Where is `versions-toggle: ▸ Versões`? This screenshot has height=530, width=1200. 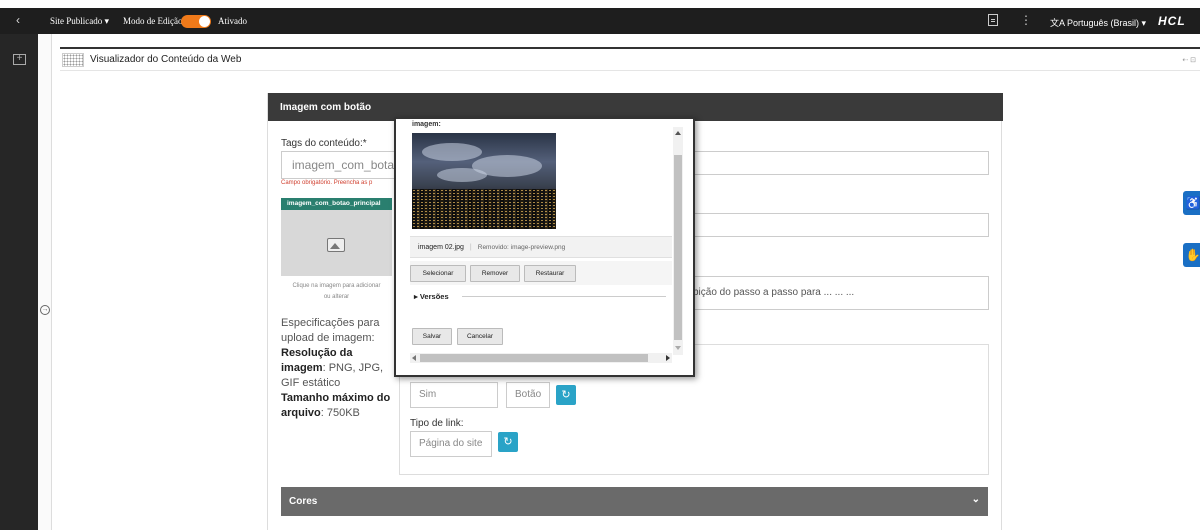 versions-toggle: ▸ Versões is located at coordinates (431, 296).